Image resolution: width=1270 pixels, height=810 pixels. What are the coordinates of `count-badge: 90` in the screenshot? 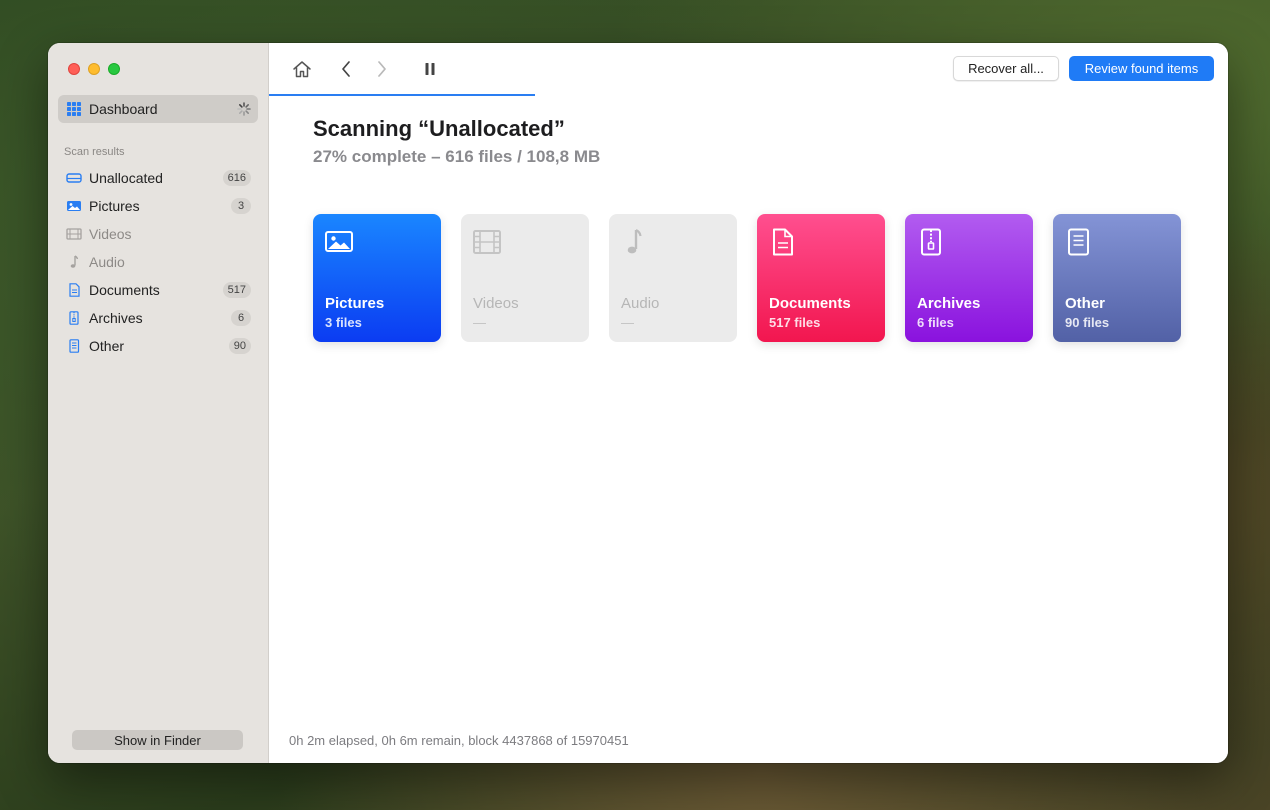 It's located at (239, 346).